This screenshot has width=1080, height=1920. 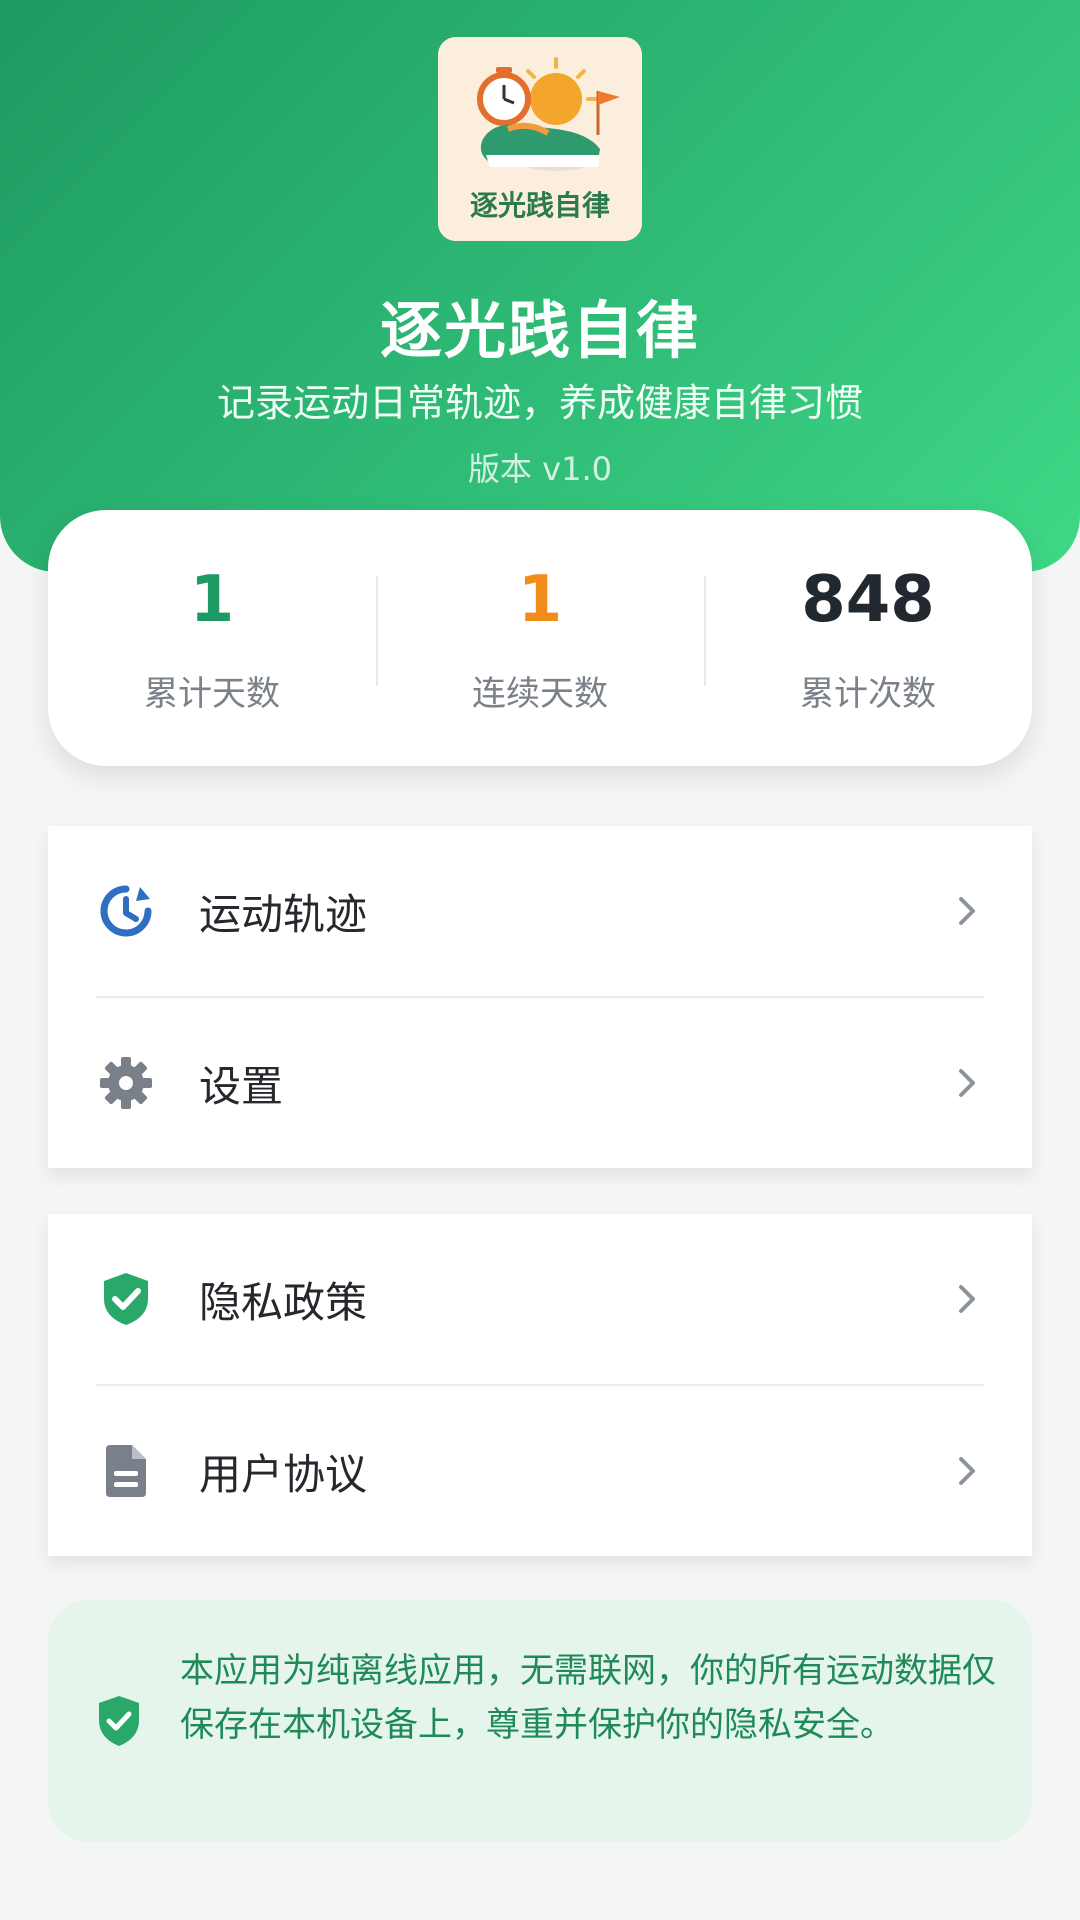 What do you see at coordinates (539, 403) in the screenshot?
I see `app-subtitle: 记录运动日常轨迹，养成健康自律习惯` at bounding box center [539, 403].